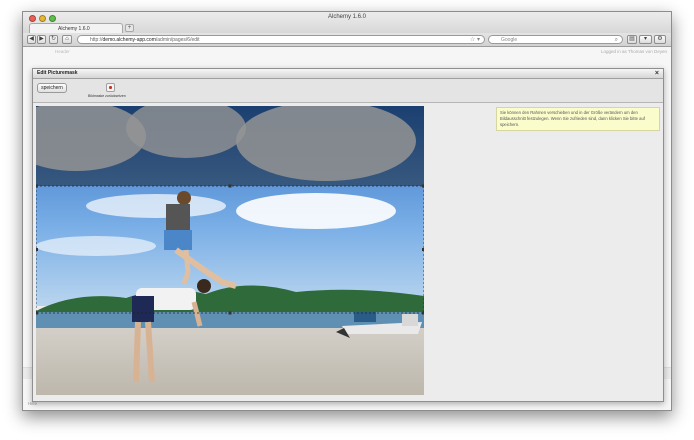 The height and width of the screenshot is (440, 694). Describe the element at coordinates (37, 313) in the screenshot. I see `resize-handle-bottom-left` at that location.